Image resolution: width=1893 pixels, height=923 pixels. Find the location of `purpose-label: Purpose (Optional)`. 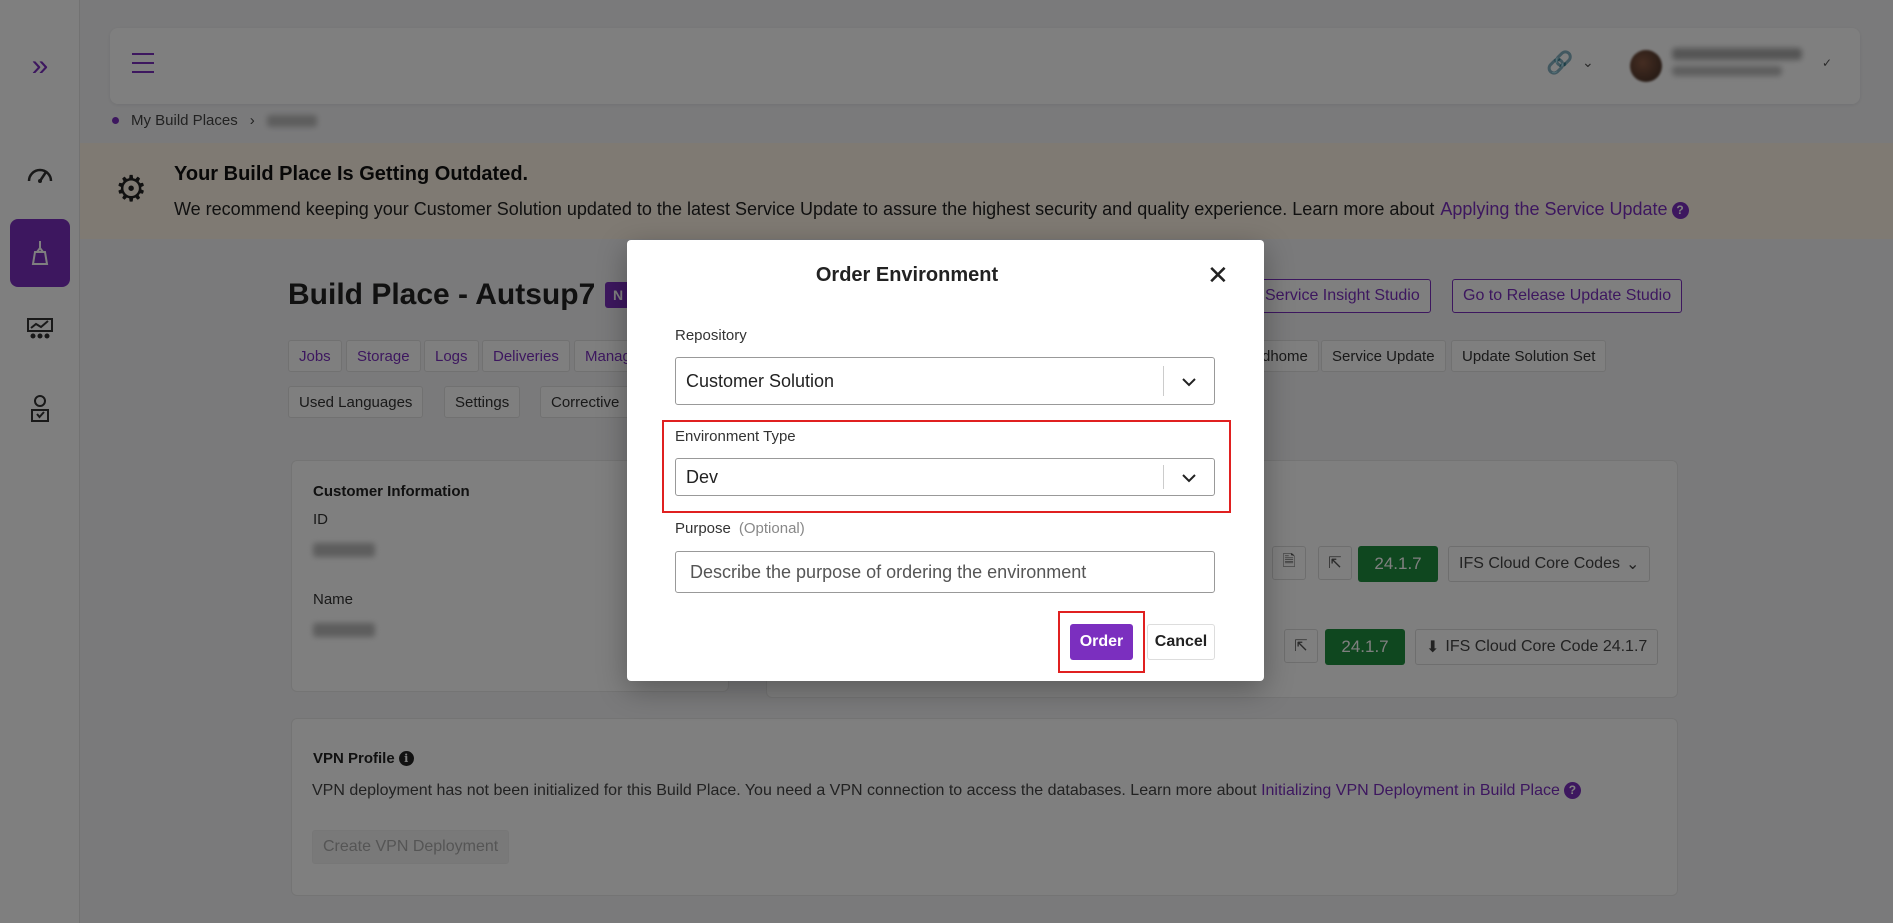

purpose-label: Purpose (Optional) is located at coordinates (740, 528).